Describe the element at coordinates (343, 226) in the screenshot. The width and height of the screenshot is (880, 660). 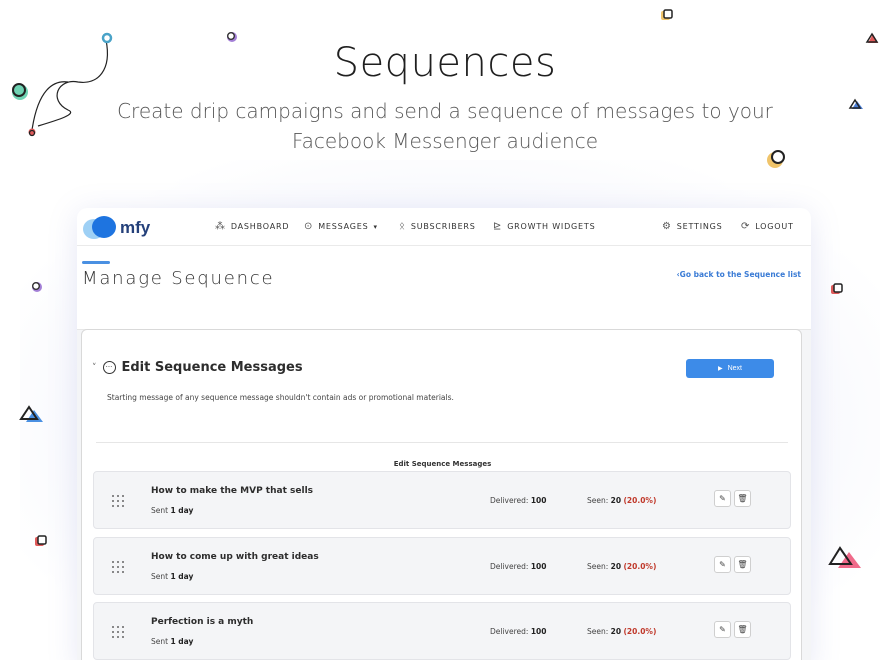
I see `nav-messages-label: MESSAGES` at that location.